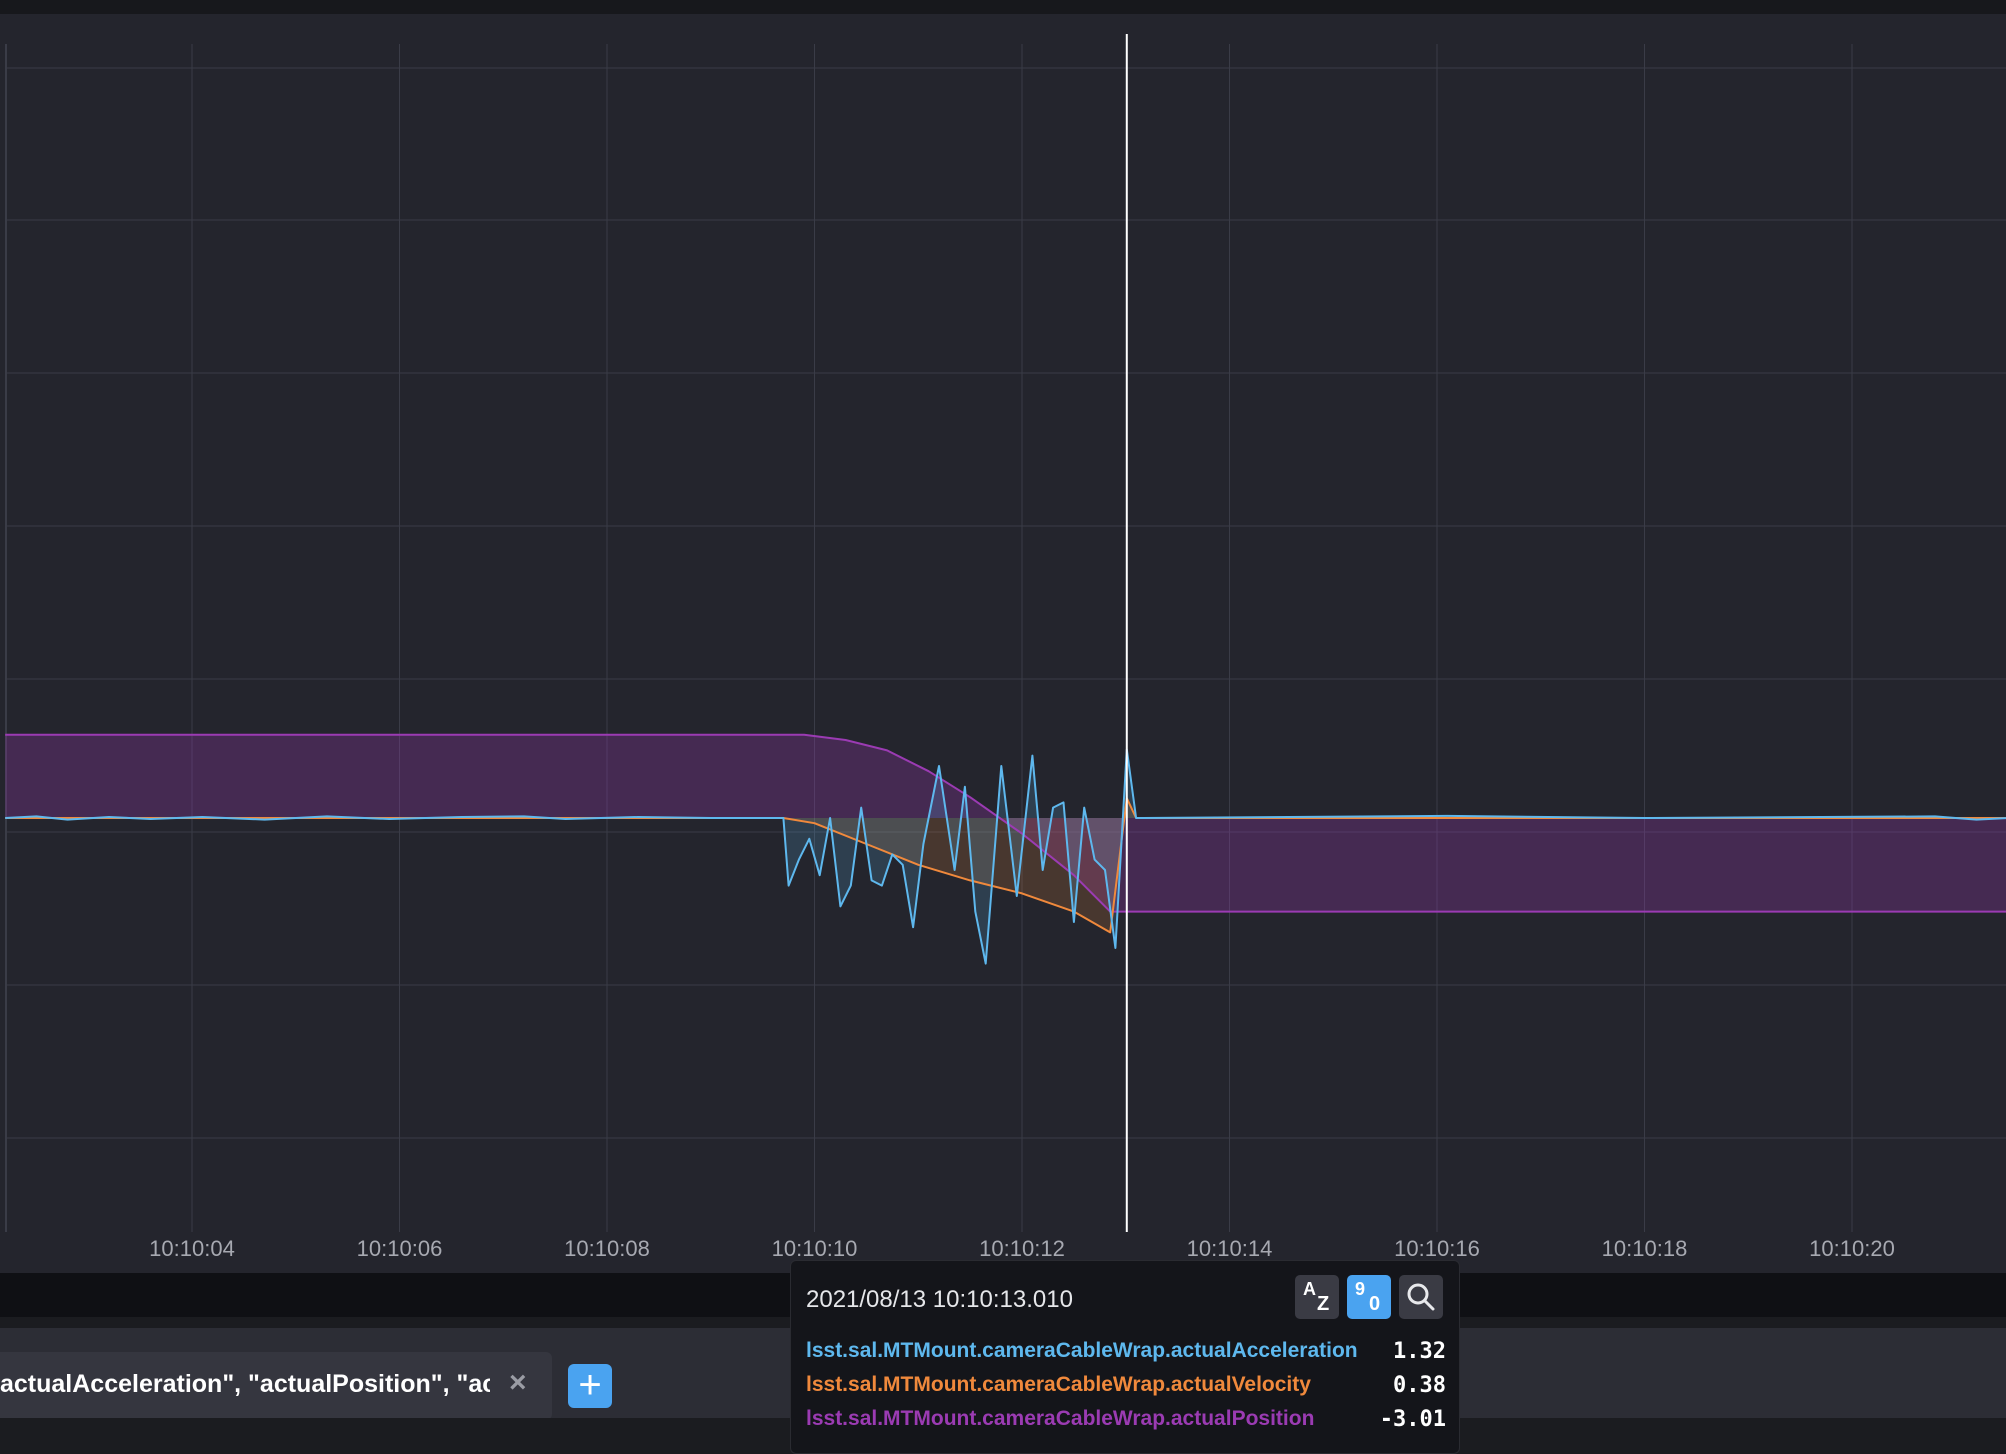  Describe the element at coordinates (192, 1248) in the screenshot. I see `x-tick-label: 10:10:04` at that location.